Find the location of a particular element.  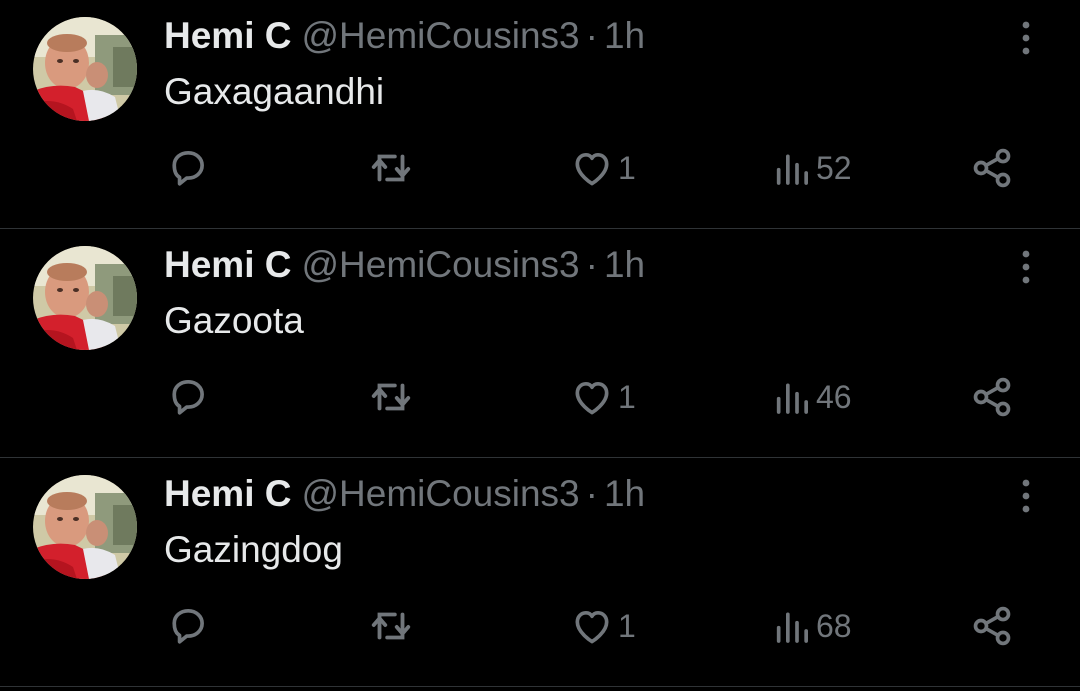

action-bar: 1 68 is located at coordinates (540, 626).